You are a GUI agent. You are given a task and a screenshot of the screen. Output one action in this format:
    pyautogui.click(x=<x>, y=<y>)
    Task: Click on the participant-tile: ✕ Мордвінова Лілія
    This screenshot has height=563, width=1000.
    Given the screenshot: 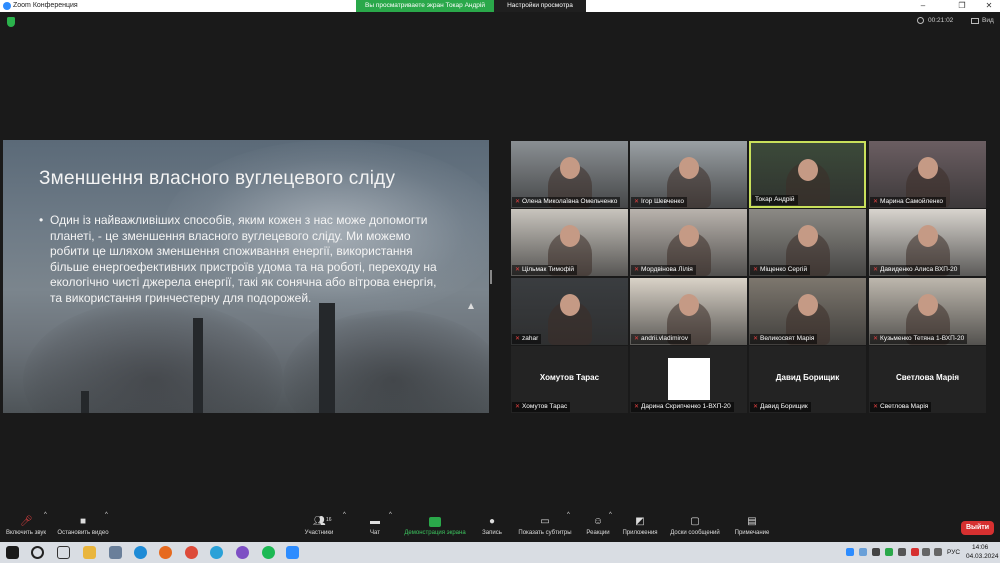 What is the action you would take?
    pyautogui.click(x=688, y=242)
    